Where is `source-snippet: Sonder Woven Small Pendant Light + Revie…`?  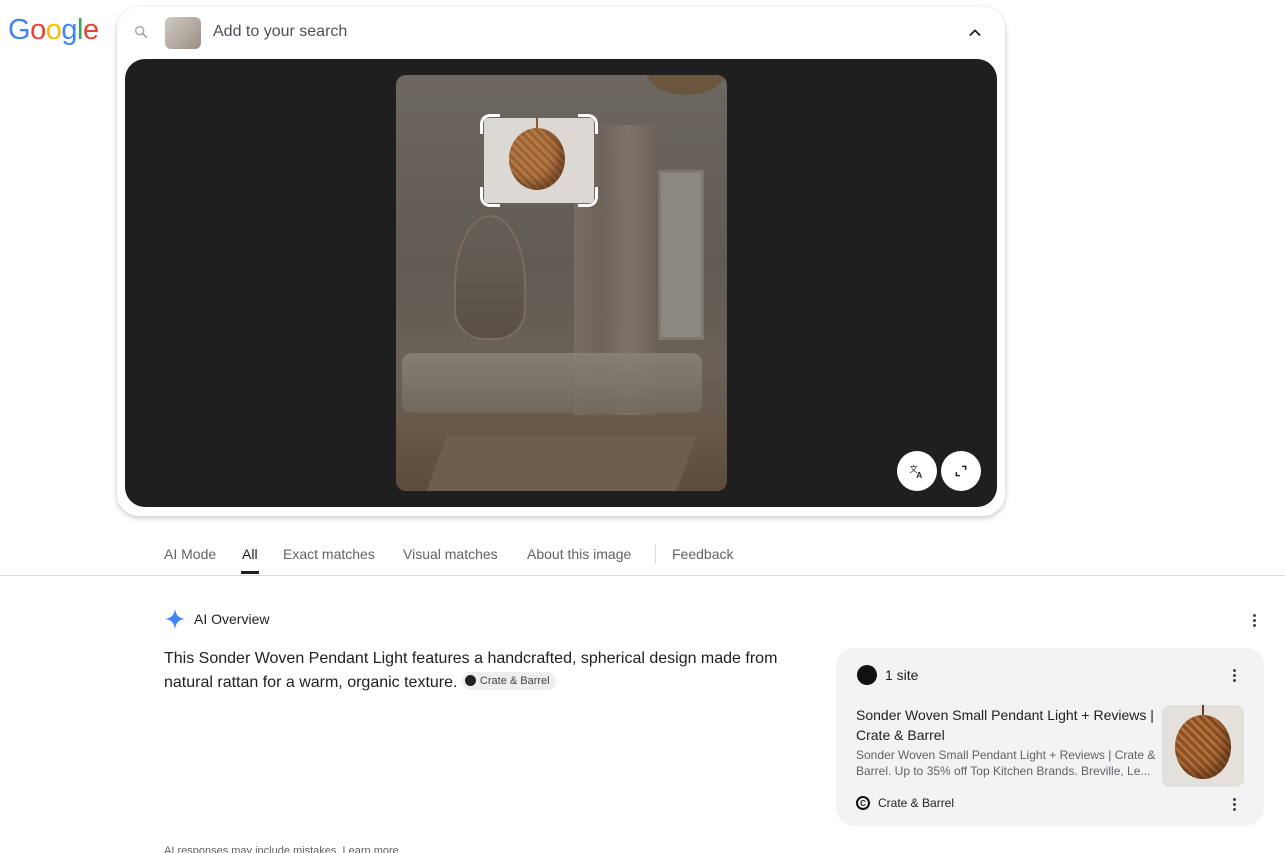 source-snippet: Sonder Woven Small Pendant Light + Revie… is located at coordinates (1006, 763).